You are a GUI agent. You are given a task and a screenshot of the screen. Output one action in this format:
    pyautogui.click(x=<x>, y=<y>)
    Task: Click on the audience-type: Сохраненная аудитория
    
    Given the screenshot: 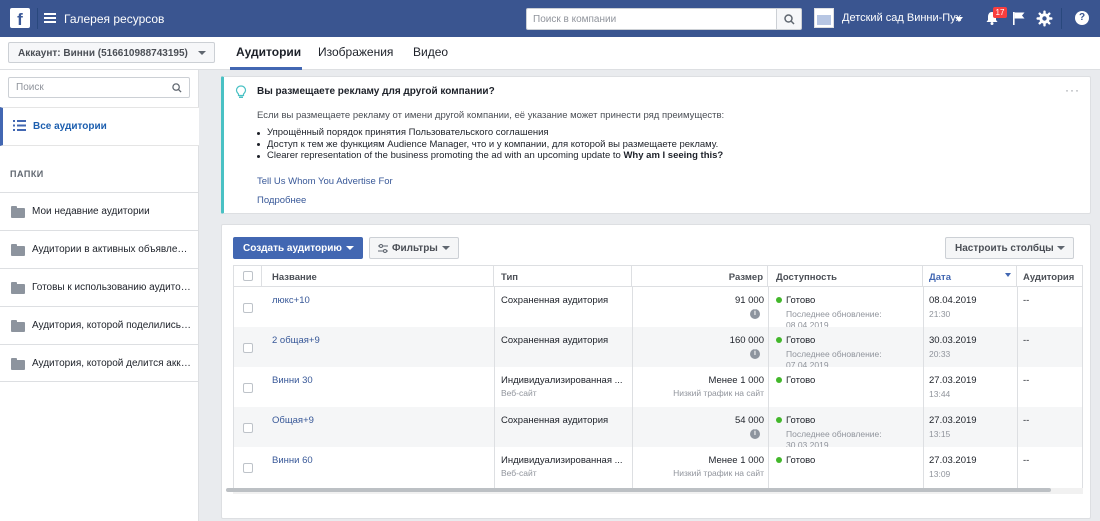 What is the action you would take?
    pyautogui.click(x=555, y=340)
    